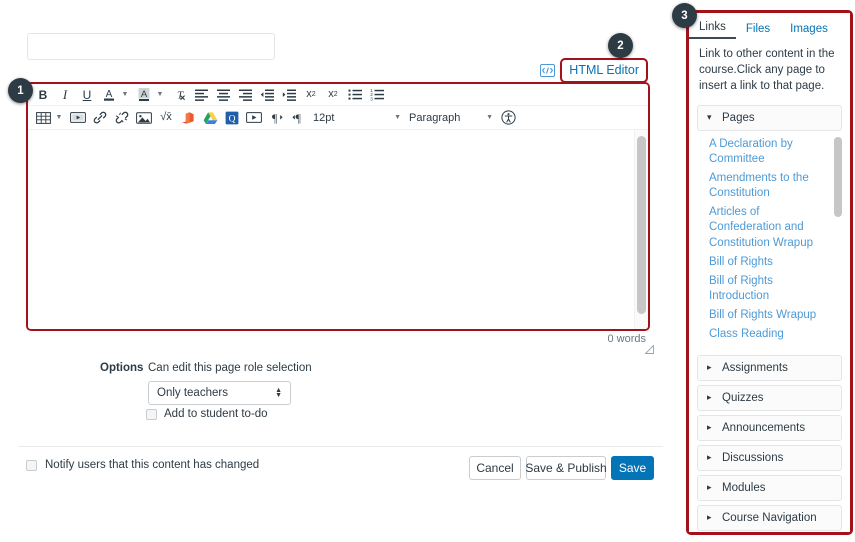 The width and height of the screenshot is (855, 542). Describe the element at coordinates (122, 368) in the screenshot. I see `options-label: Options` at that location.